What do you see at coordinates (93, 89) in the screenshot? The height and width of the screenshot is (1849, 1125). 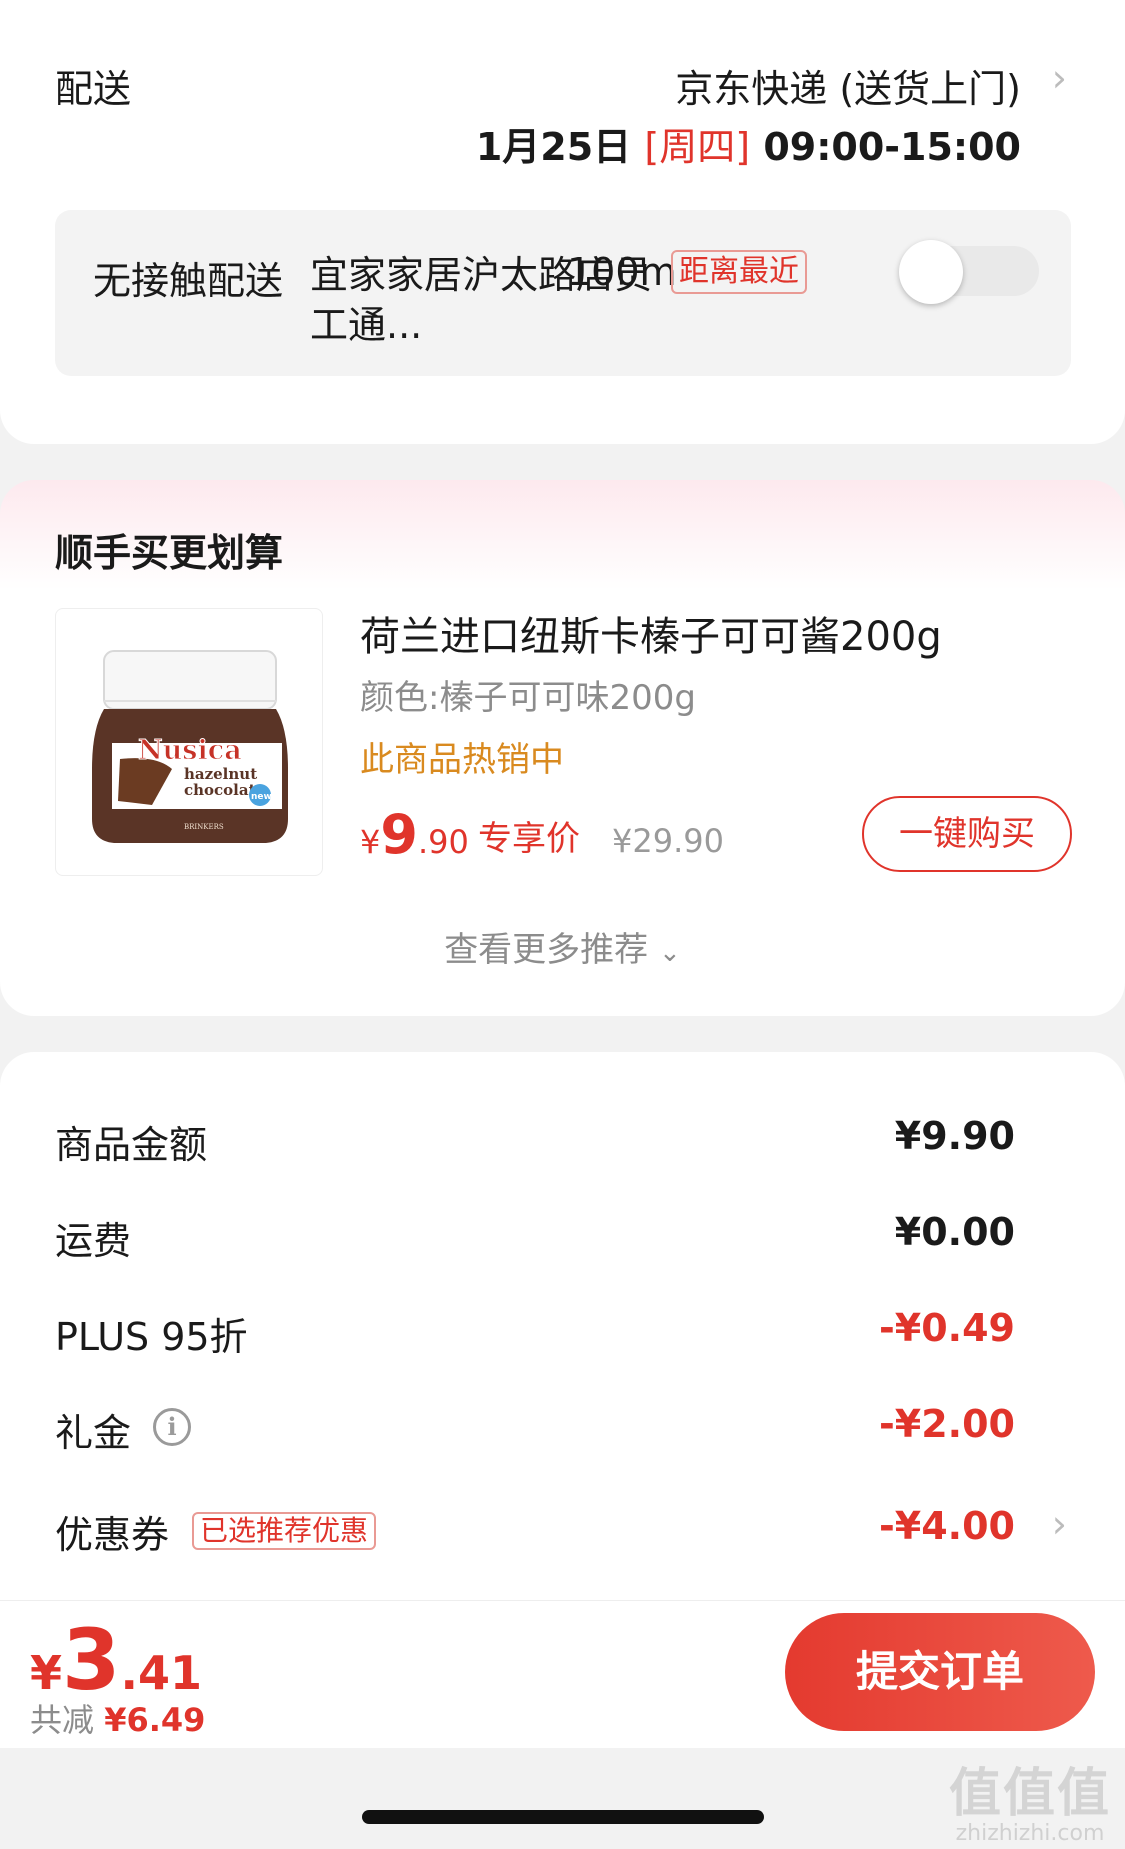 I see `delivery-label: 配送` at bounding box center [93, 89].